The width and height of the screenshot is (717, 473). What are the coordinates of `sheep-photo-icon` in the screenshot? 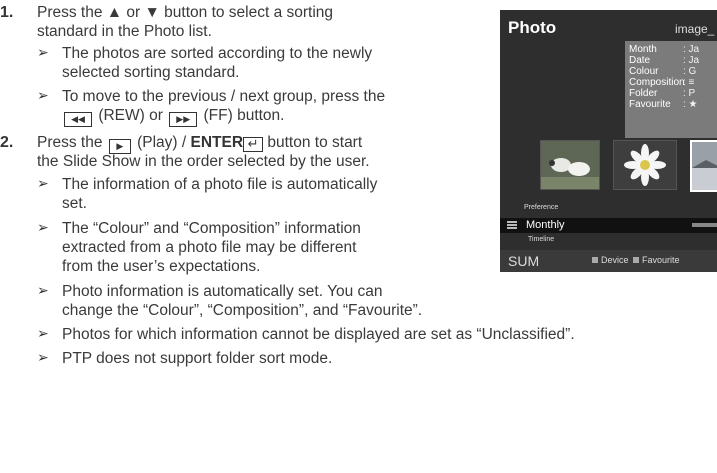 It's located at (570, 165).